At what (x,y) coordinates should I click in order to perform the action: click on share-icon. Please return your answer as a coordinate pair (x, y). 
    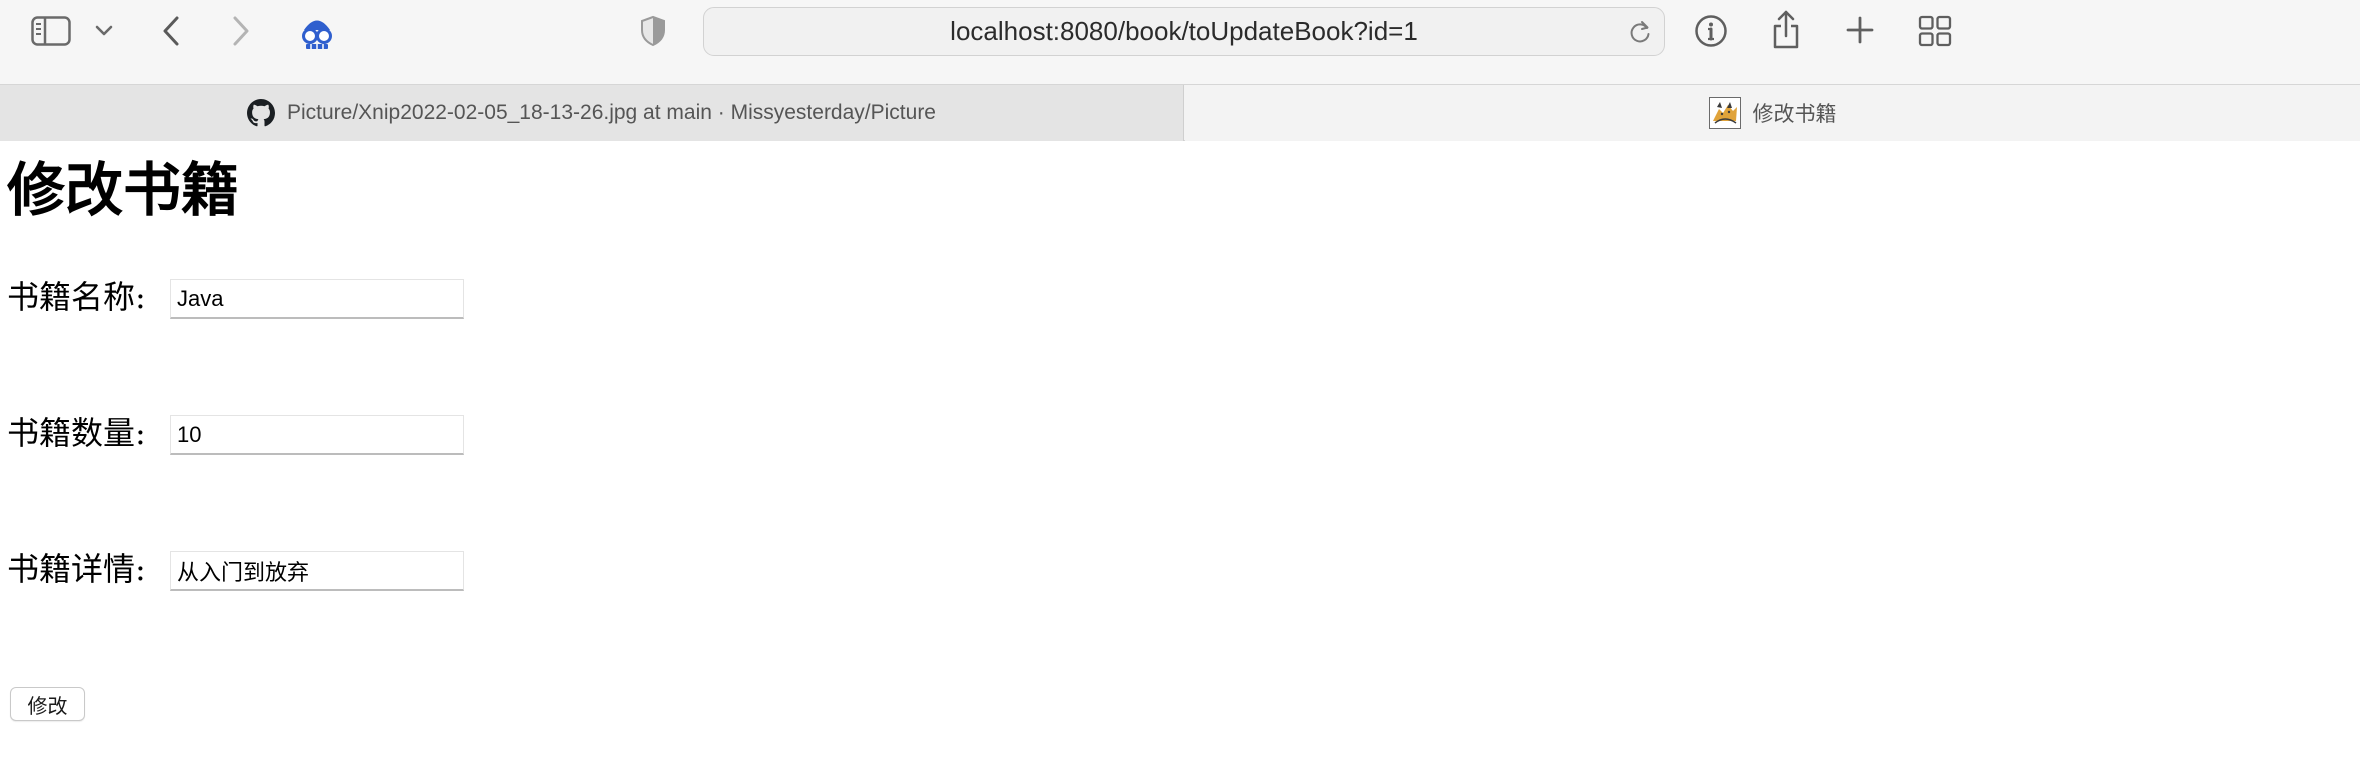
    Looking at the image, I should click on (1786, 29).